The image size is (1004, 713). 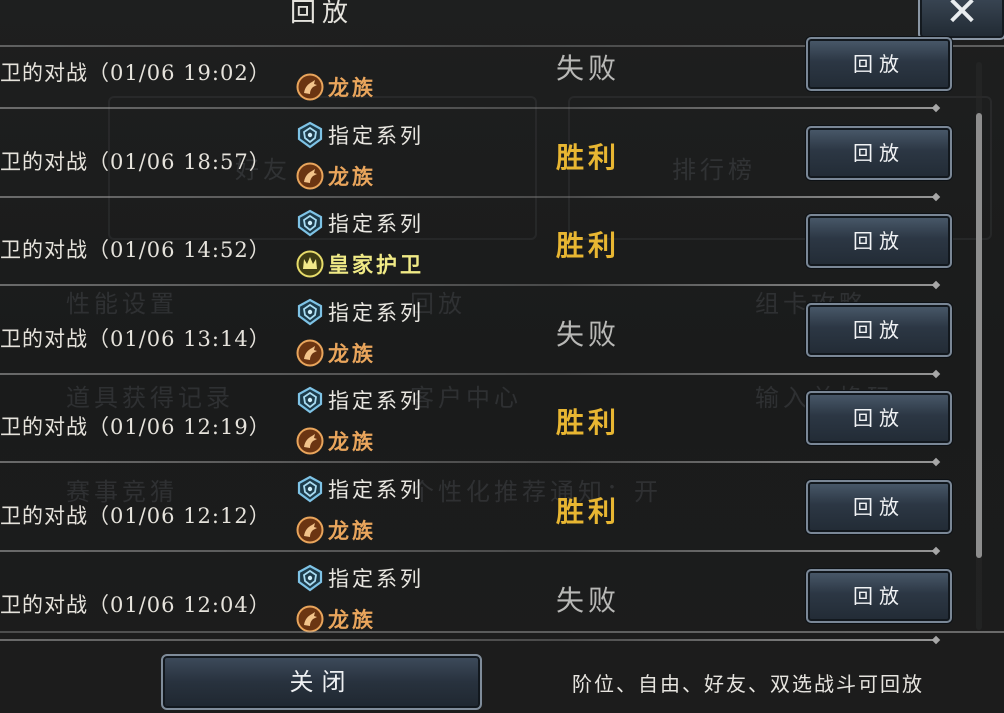 What do you see at coordinates (135, 604) in the screenshot?
I see `match-title: 卫的对战（01/06 12:04）` at bounding box center [135, 604].